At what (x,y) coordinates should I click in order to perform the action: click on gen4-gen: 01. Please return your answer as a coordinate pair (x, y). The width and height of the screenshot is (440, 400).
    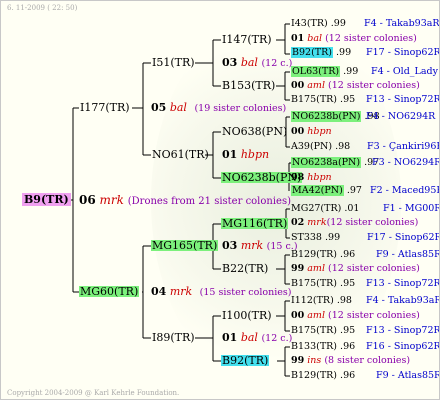
    Looking at the image, I should click on (298, 38).